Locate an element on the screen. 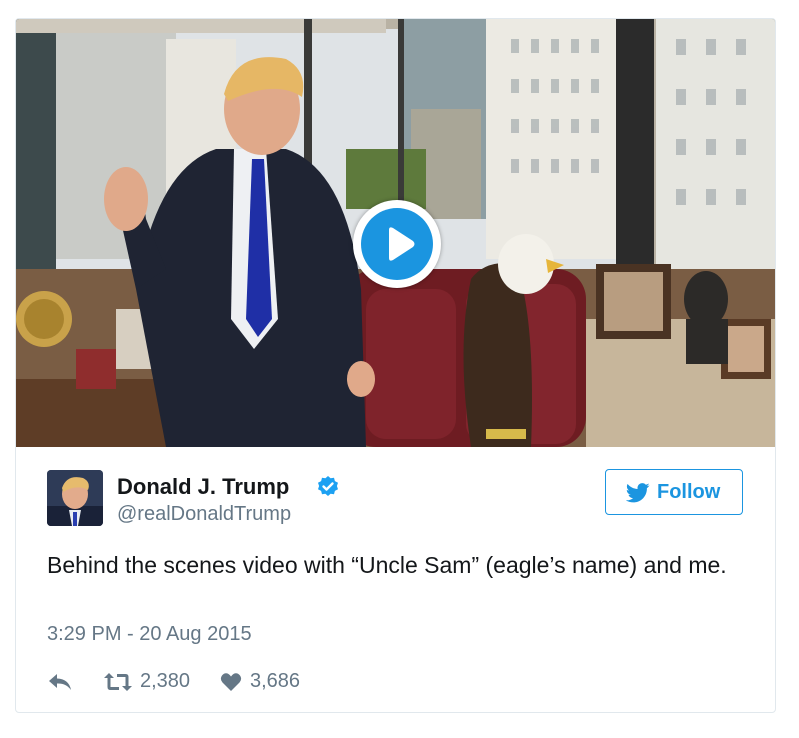 This screenshot has width=799, height=738. retweet-button: 2,380 is located at coordinates (163, 682).